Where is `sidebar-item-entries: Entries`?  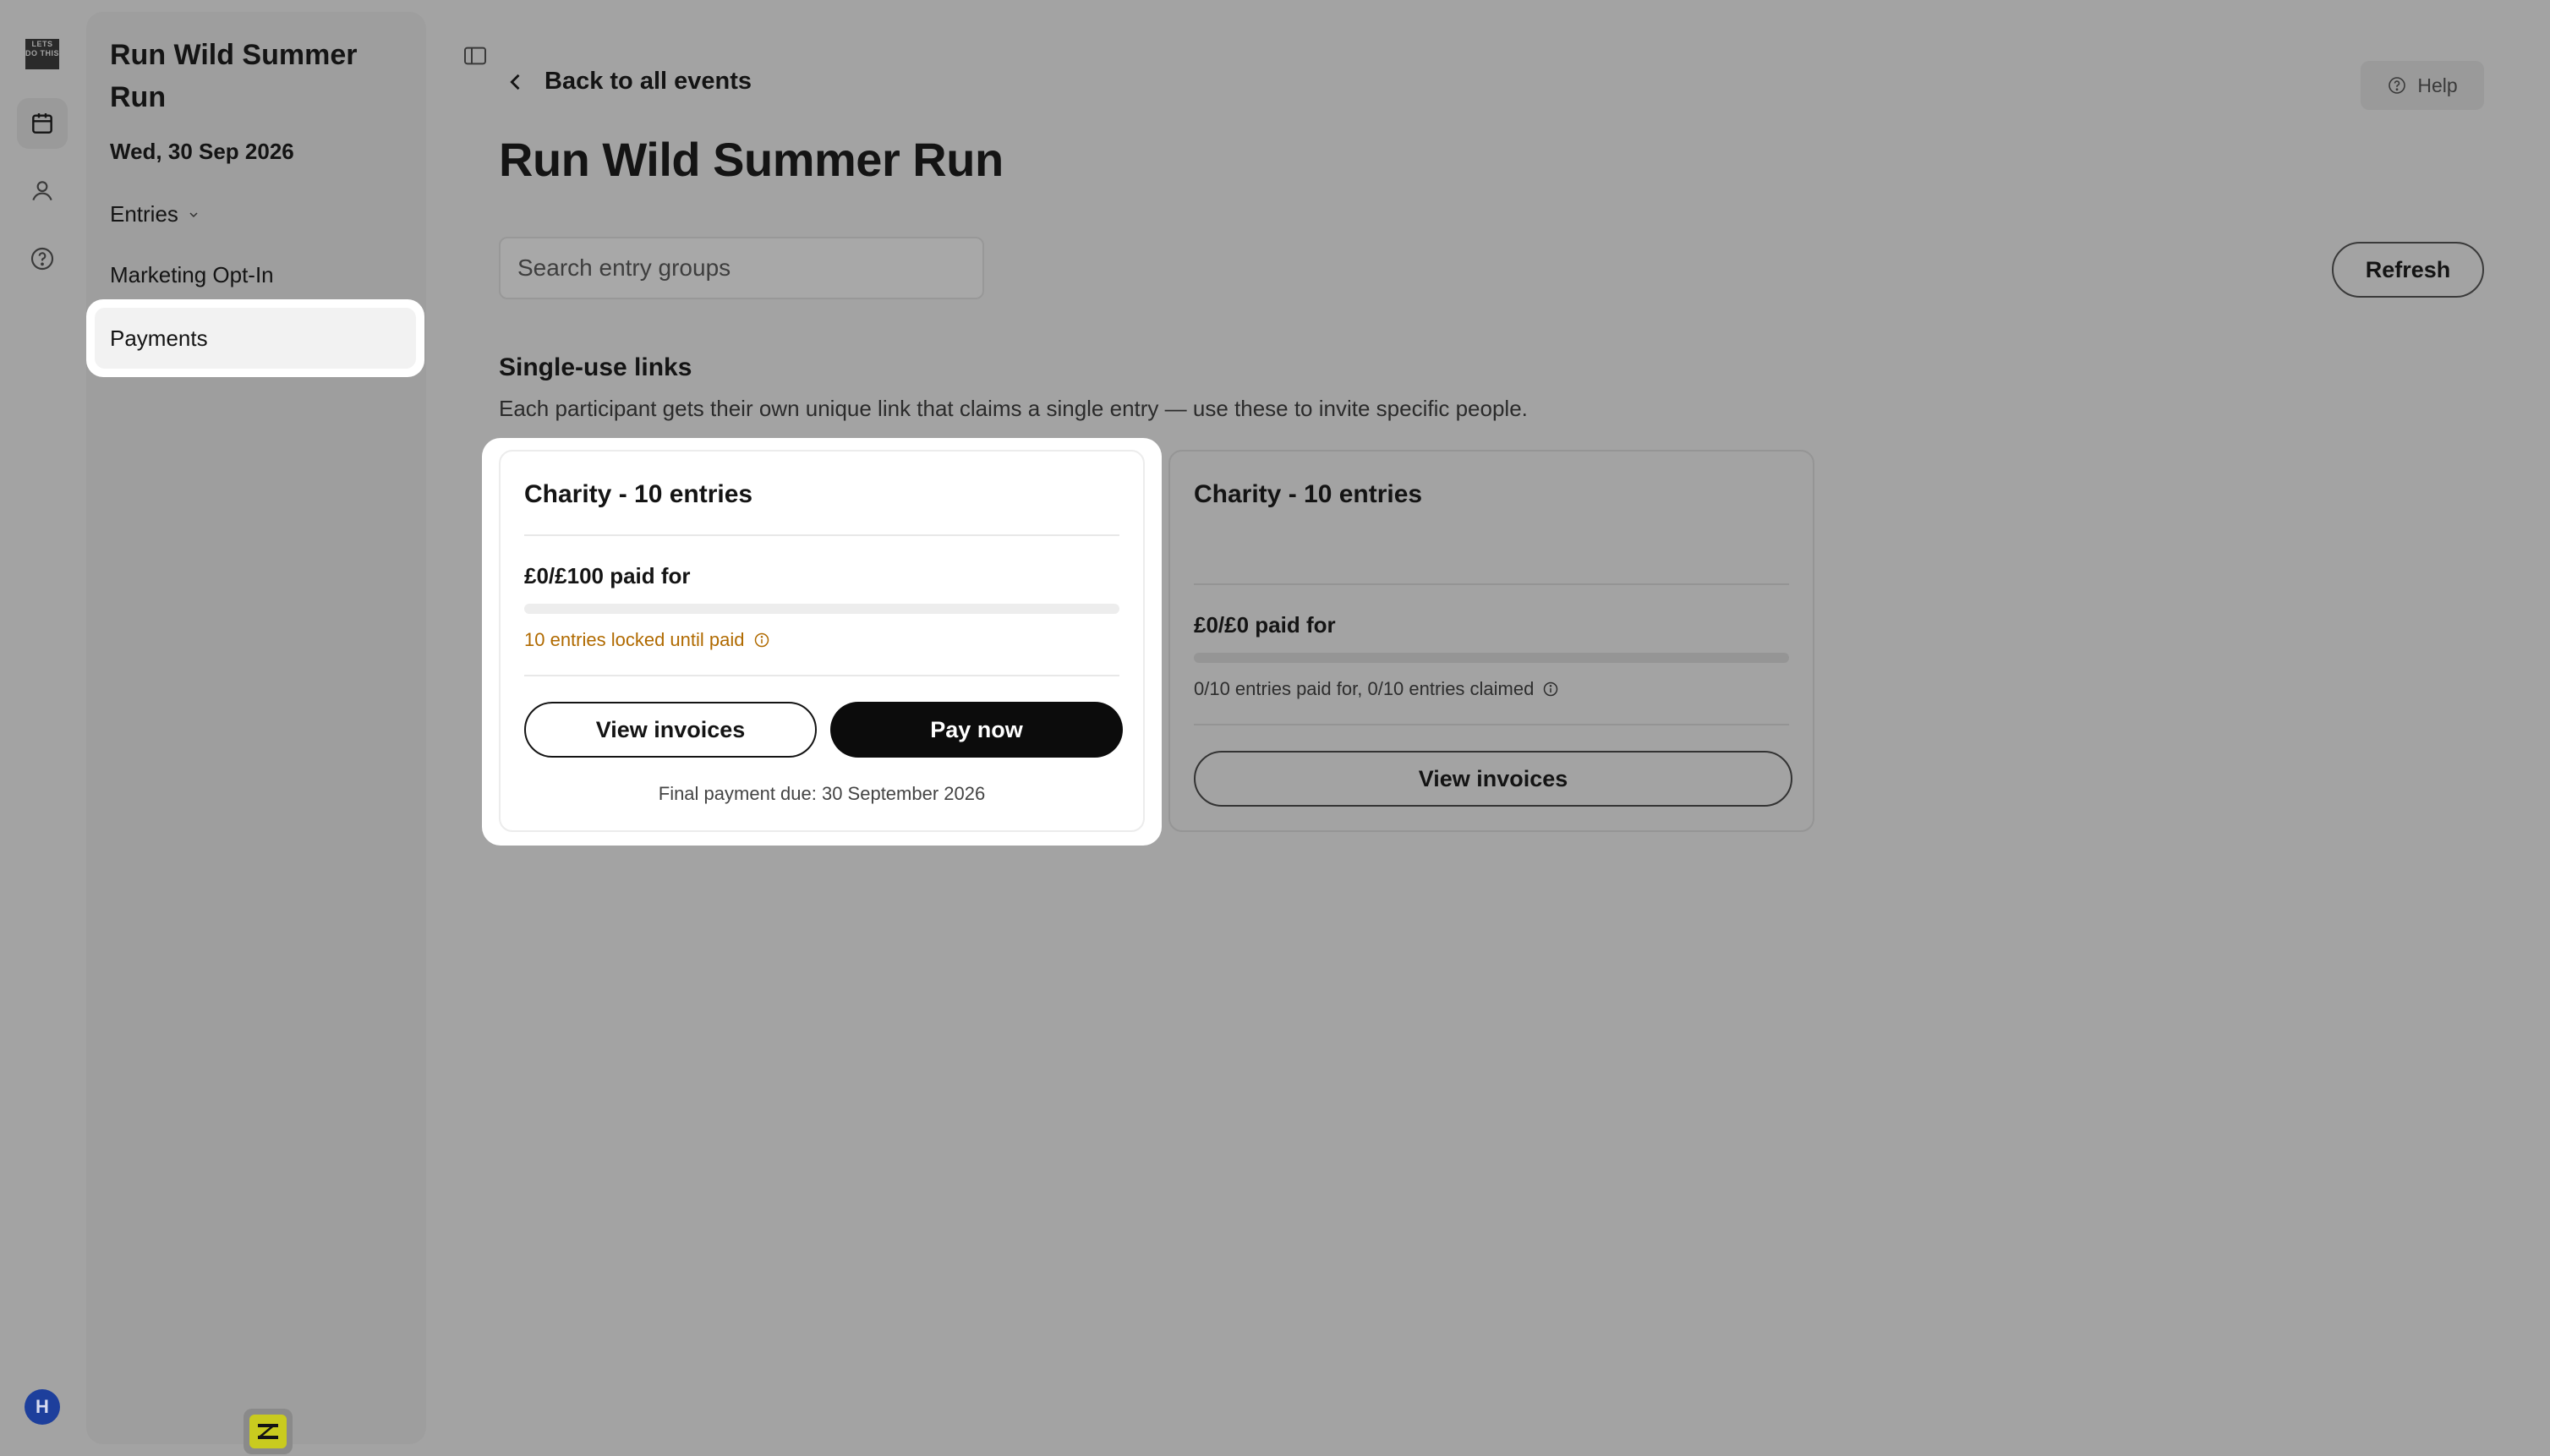 sidebar-item-entries: Entries is located at coordinates (155, 214).